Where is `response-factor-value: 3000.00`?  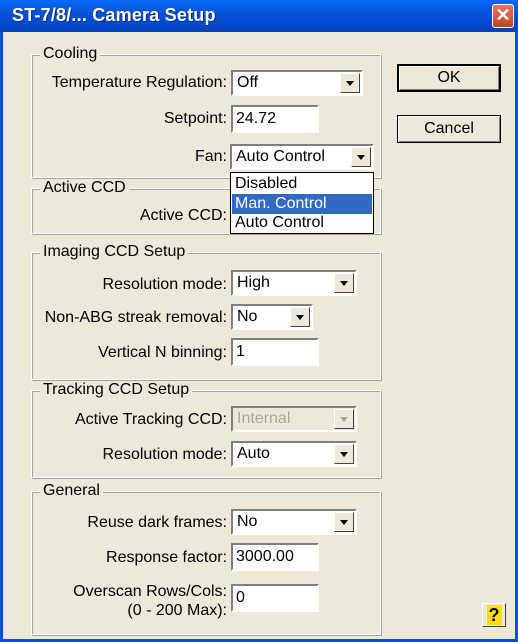
response-factor-value: 3000.00 is located at coordinates (265, 556).